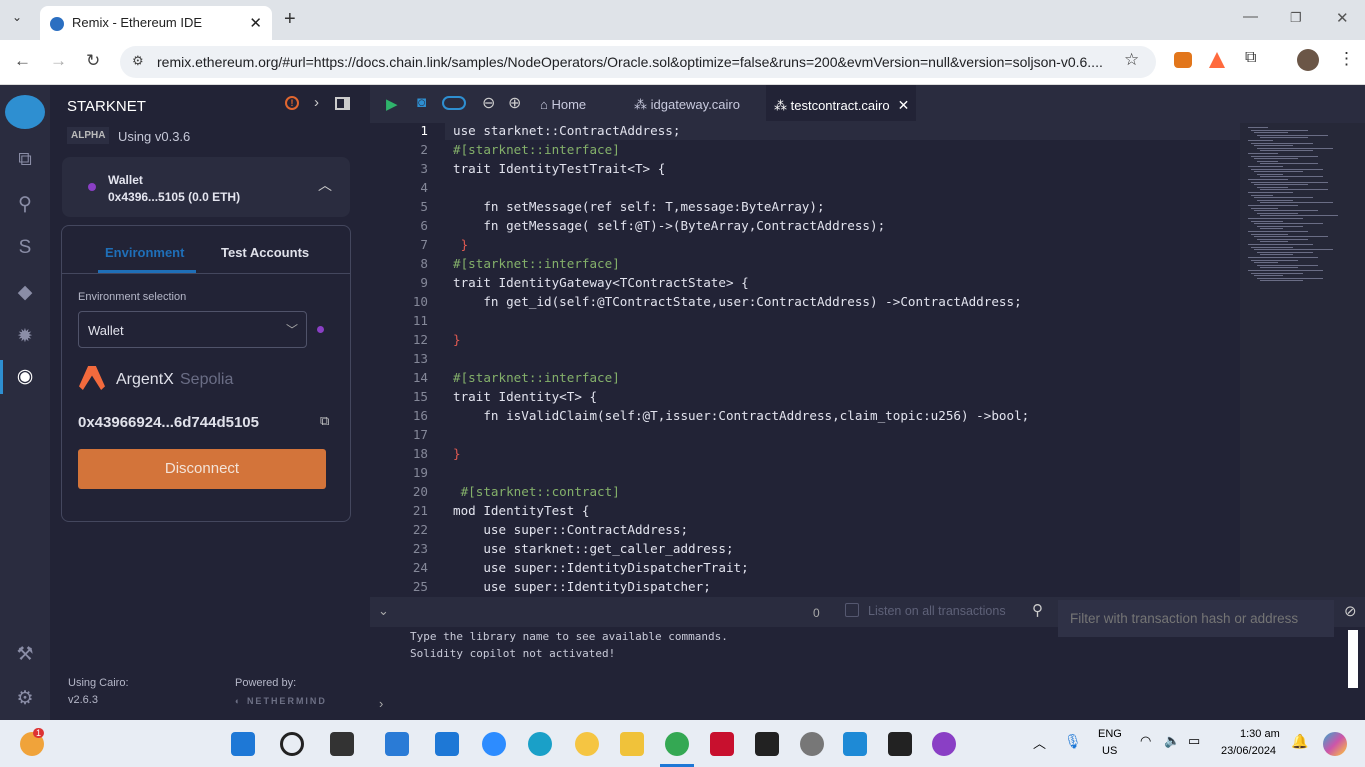 The height and width of the screenshot is (767, 1365). I want to click on code-line: #[starknet::interface], so click(536, 263).